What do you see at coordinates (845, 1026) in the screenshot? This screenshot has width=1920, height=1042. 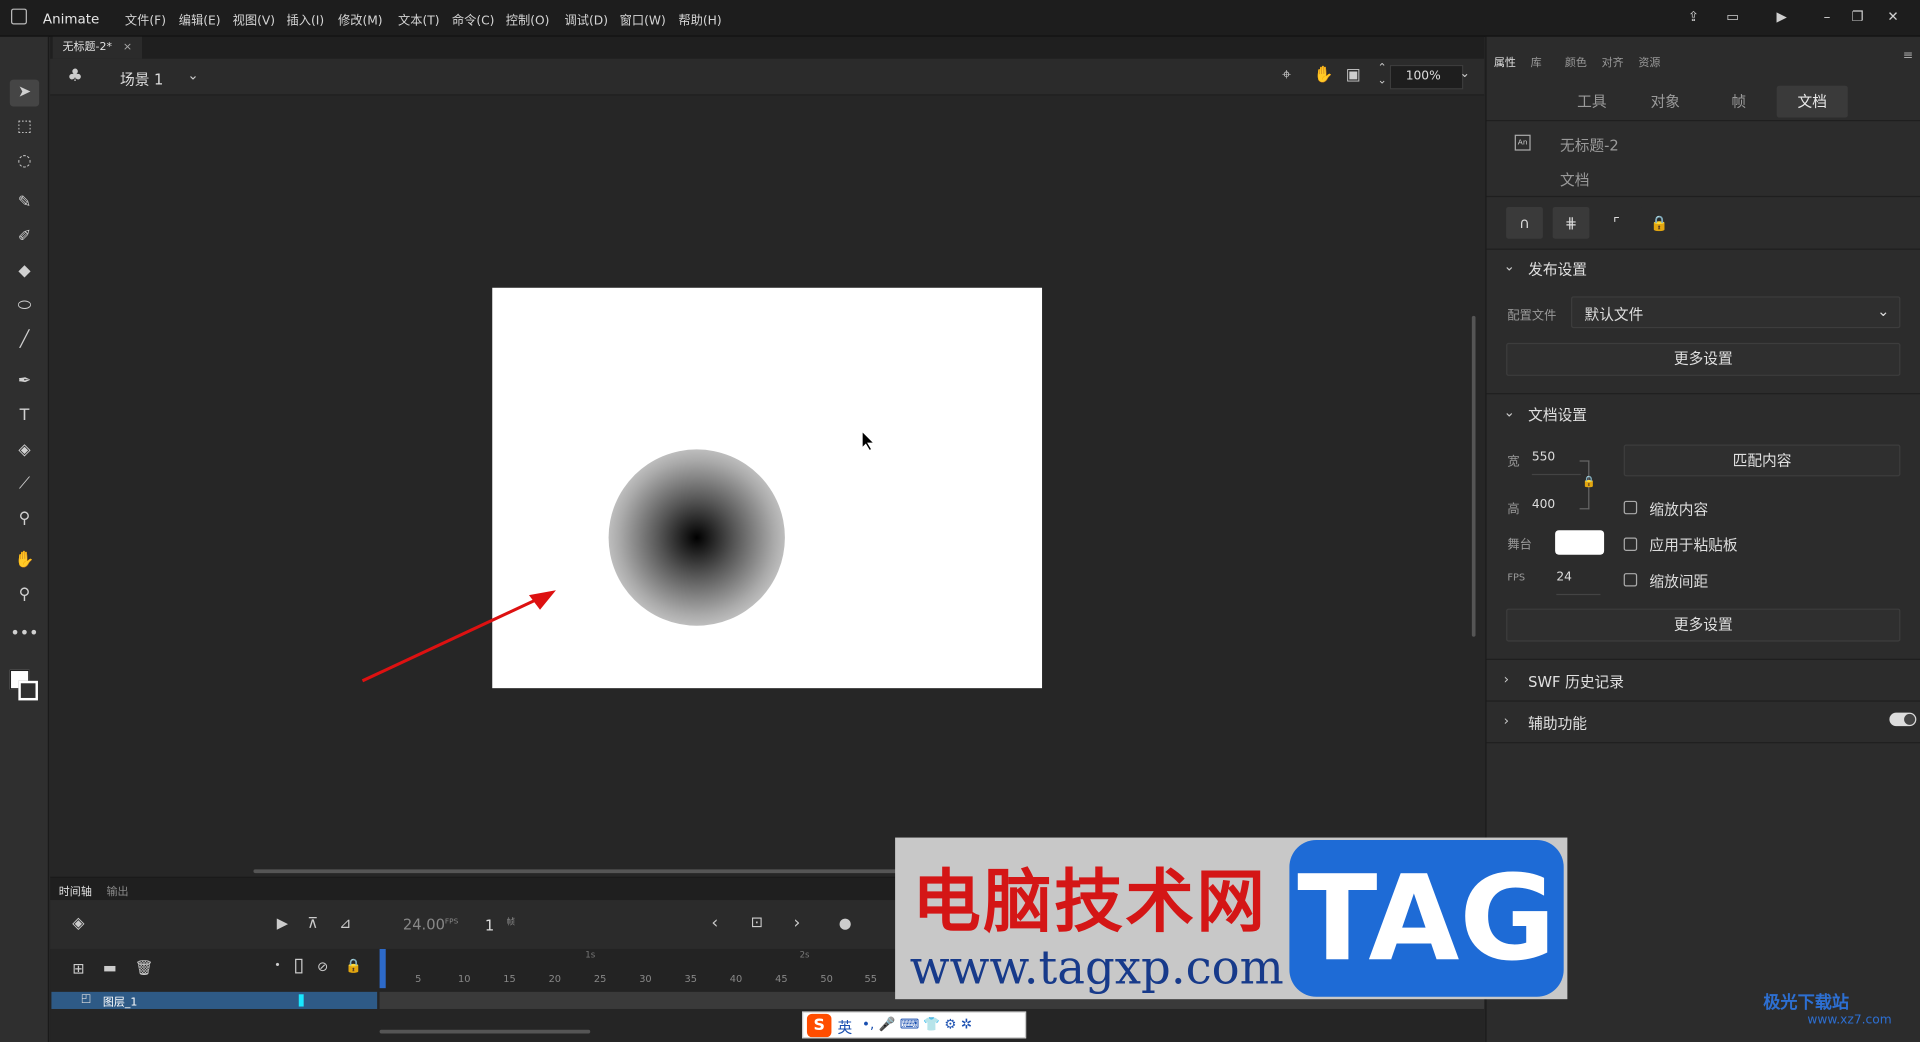 I see `ime-mode-label: 英` at bounding box center [845, 1026].